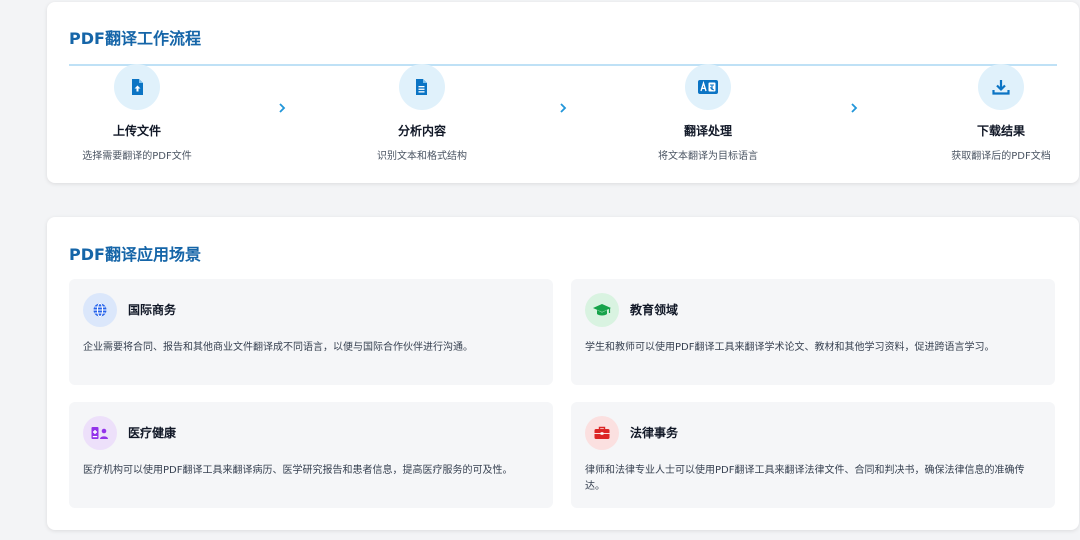 Image resolution: width=1080 pixels, height=540 pixels. What do you see at coordinates (152, 310) in the screenshot?
I see `scenario-title: 国际商务` at bounding box center [152, 310].